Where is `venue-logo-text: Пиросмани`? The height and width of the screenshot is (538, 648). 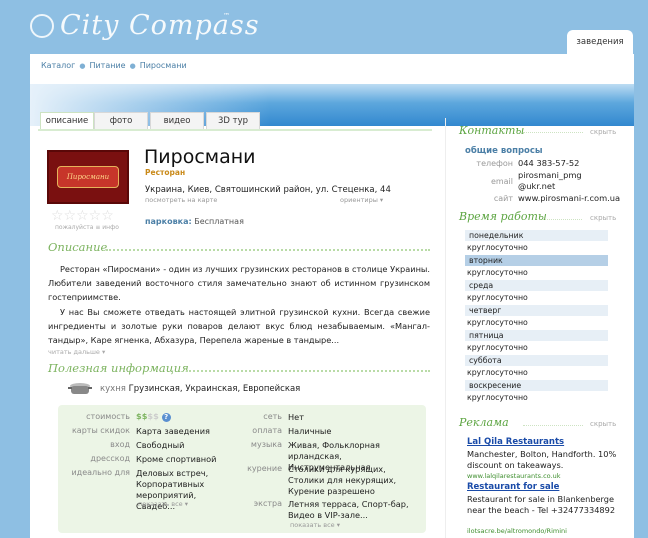
venue-logo-text: Пиросмани is located at coordinates (88, 177).